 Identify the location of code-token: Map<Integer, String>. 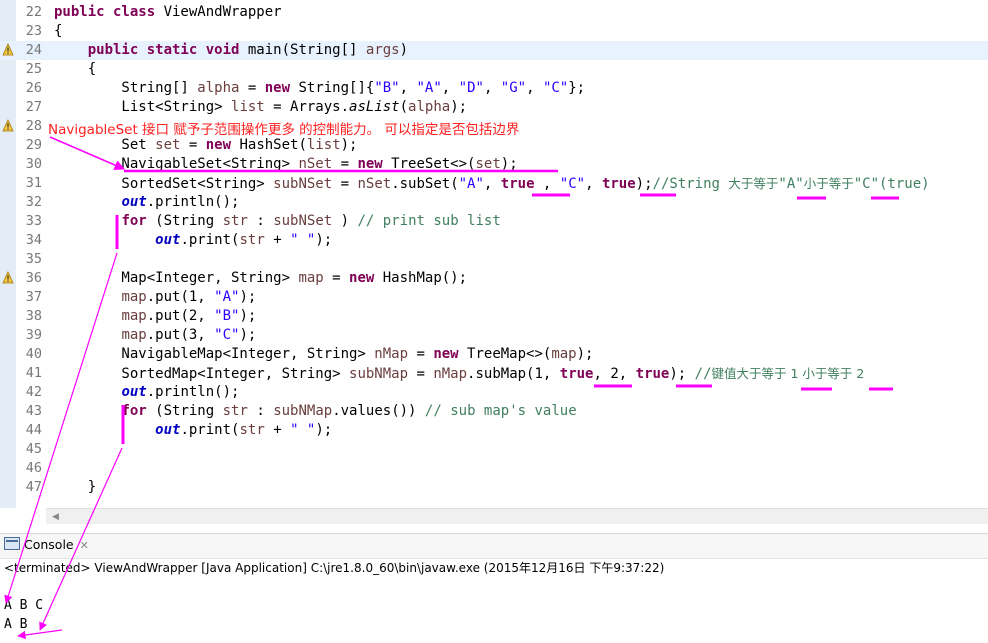
(176, 278).